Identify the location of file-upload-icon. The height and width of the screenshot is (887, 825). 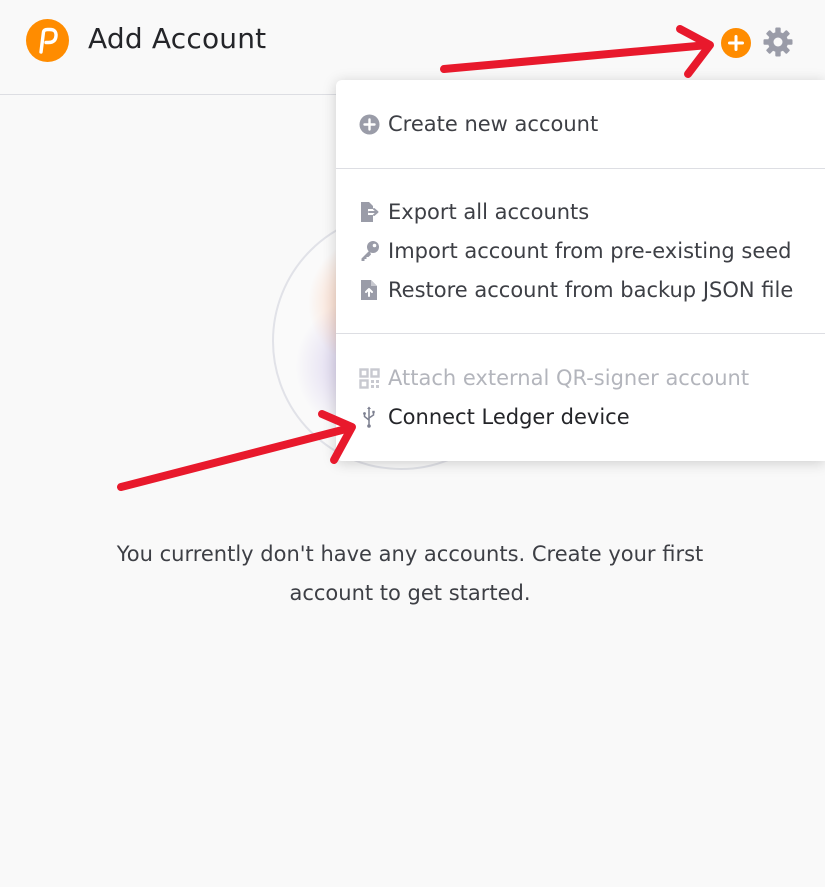
(369, 290).